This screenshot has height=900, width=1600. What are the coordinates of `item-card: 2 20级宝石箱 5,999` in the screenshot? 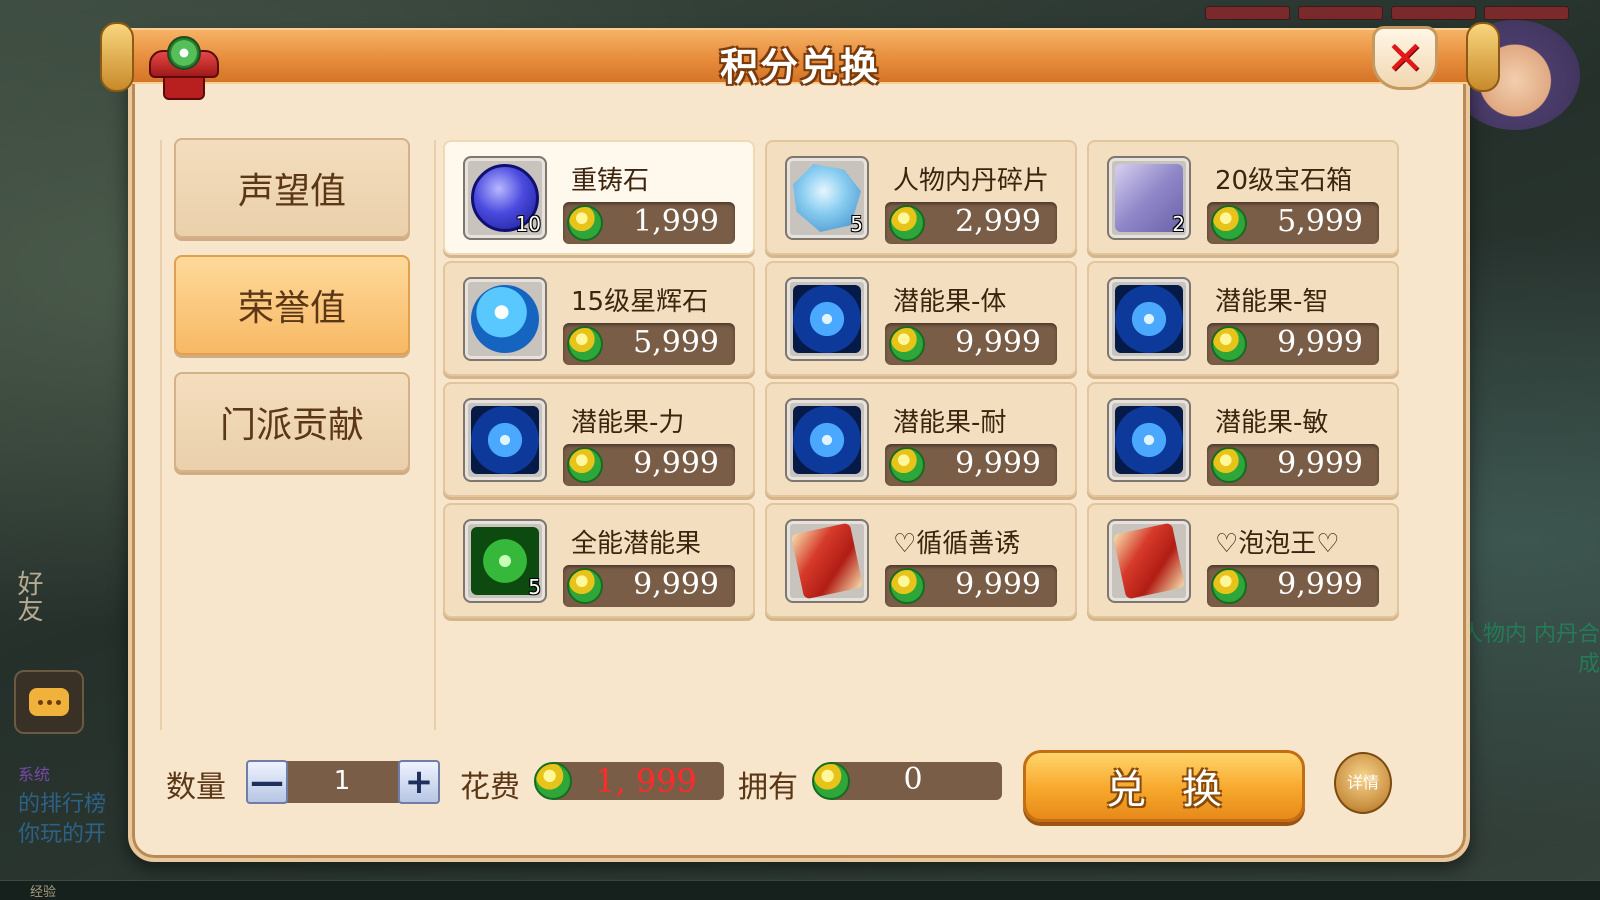 It's located at (1243, 197).